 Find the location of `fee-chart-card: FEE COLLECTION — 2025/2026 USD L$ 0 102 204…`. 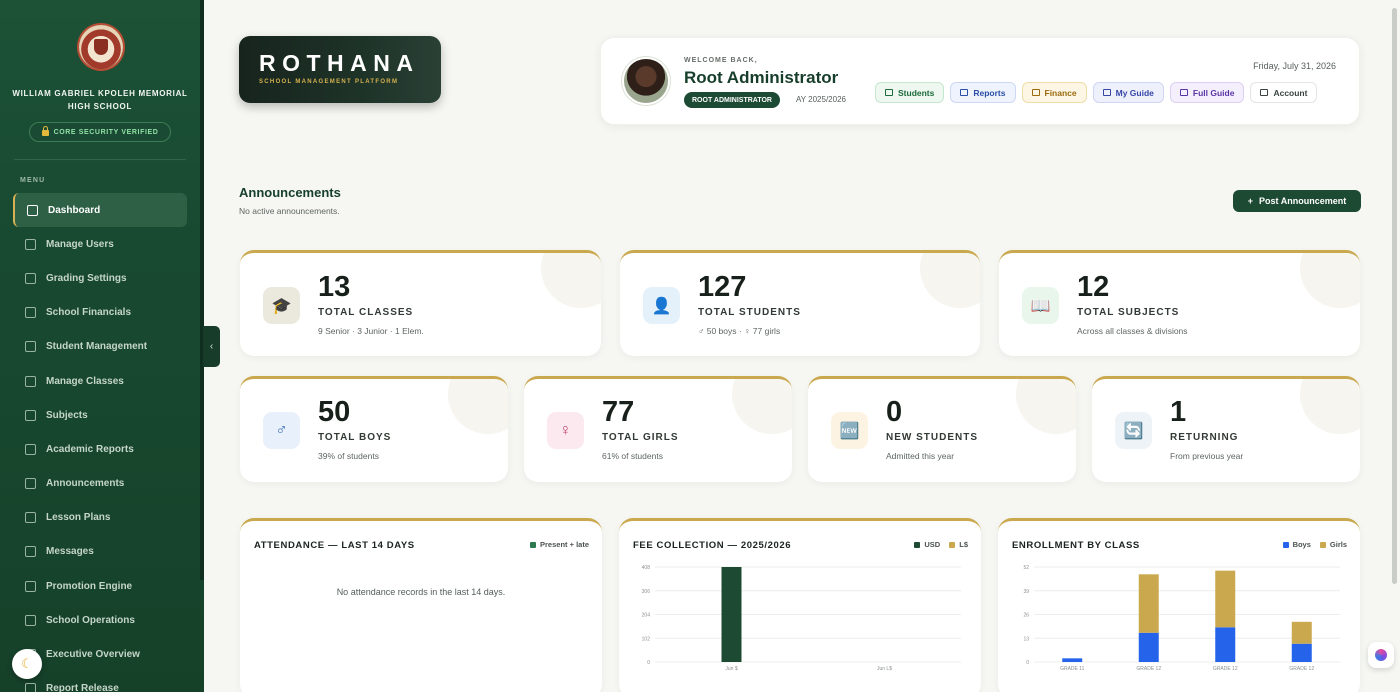

fee-chart-card: FEE COLLECTION — 2025/2026 USD L$ 0 102 204… is located at coordinates (800, 605).